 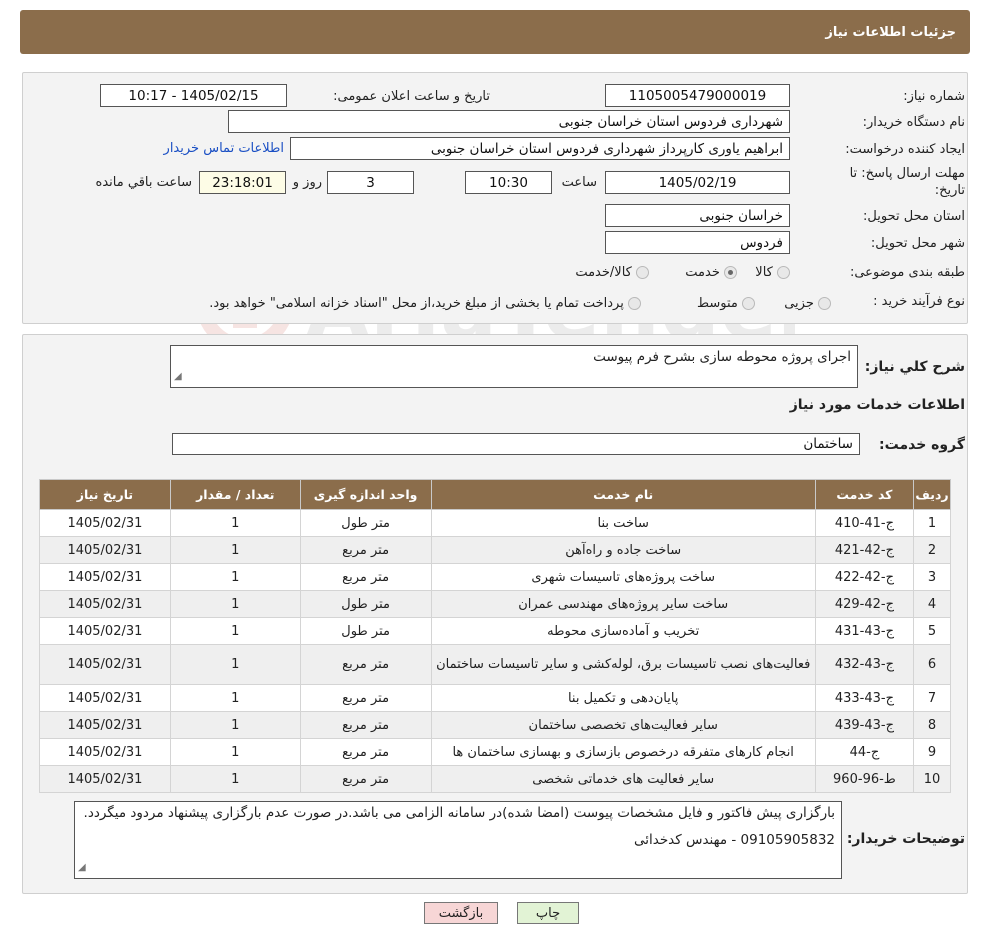 I want to click on cell-row-number: 1, so click(x=932, y=523).